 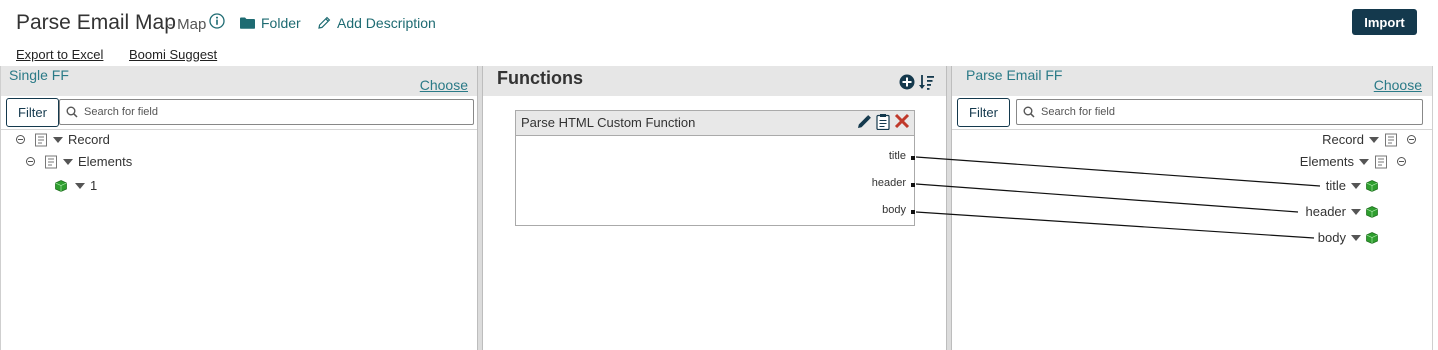 What do you see at coordinates (324, 22) in the screenshot?
I see `pencil-icon` at bounding box center [324, 22].